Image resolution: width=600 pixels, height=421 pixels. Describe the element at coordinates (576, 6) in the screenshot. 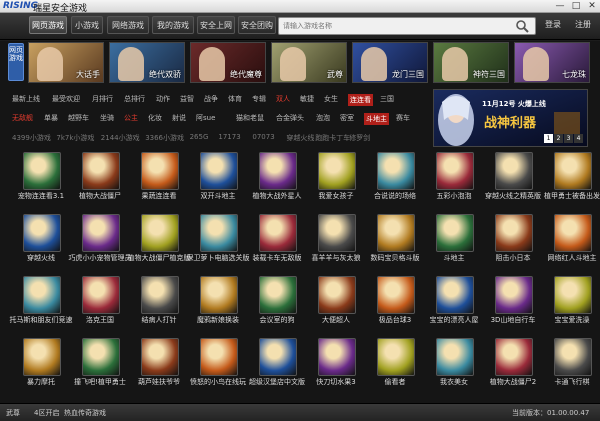

I see `maximize-icon: □` at that location.